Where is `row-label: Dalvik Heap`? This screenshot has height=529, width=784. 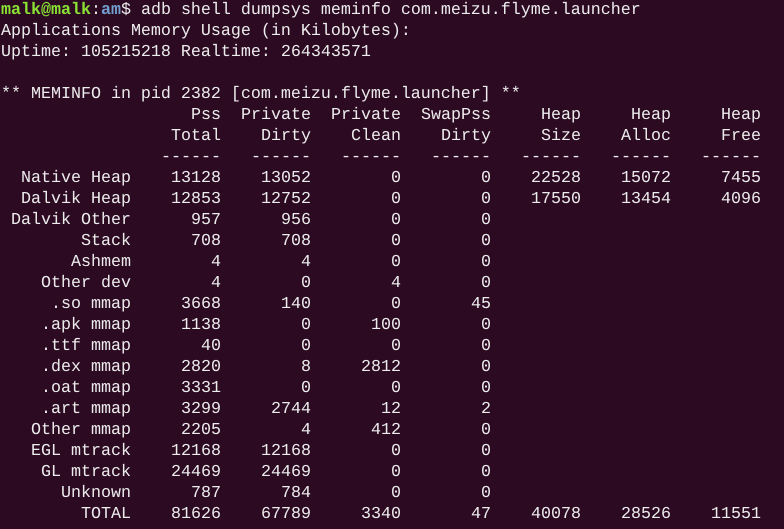 row-label: Dalvik Heap is located at coordinates (75, 199).